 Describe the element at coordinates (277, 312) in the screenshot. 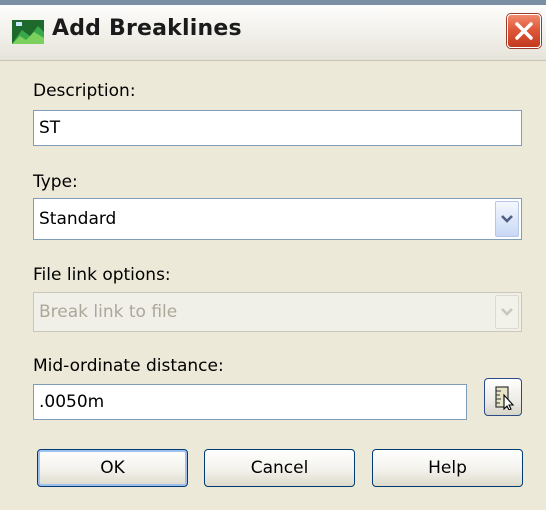

I see `file-link-dropdown: Break link to file` at that location.